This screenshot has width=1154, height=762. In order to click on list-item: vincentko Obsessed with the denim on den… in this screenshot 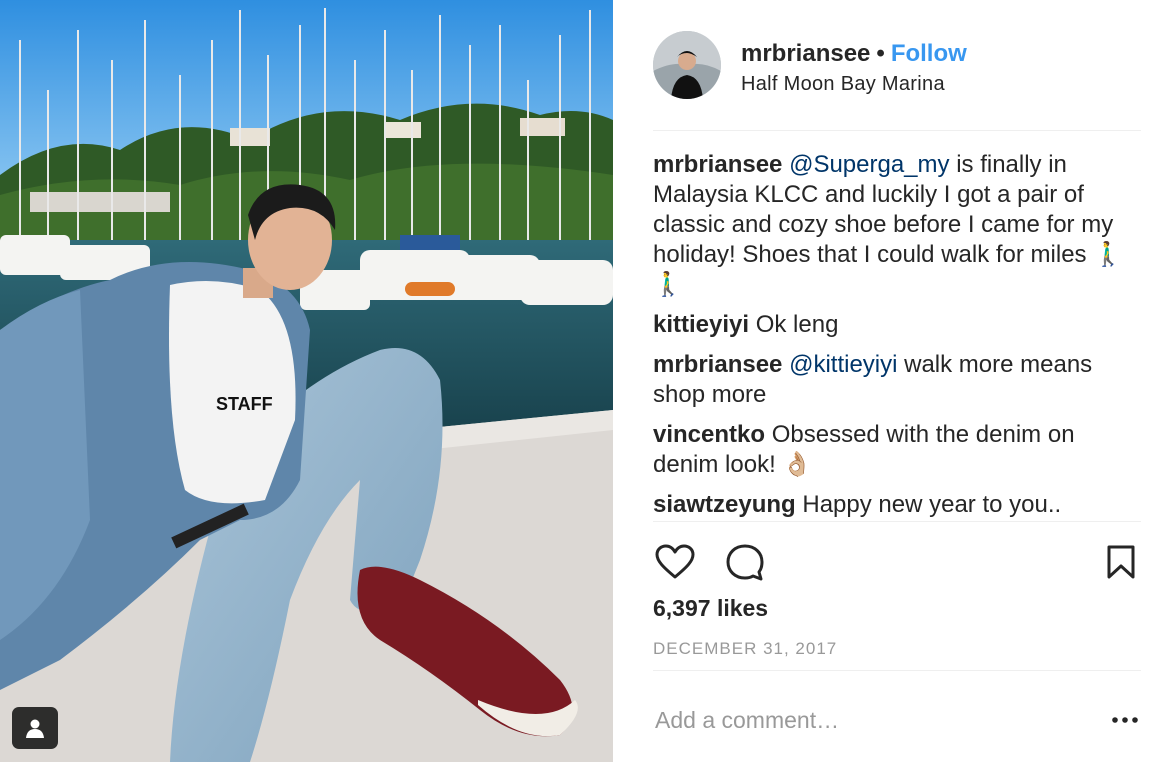, I will do `click(897, 450)`.